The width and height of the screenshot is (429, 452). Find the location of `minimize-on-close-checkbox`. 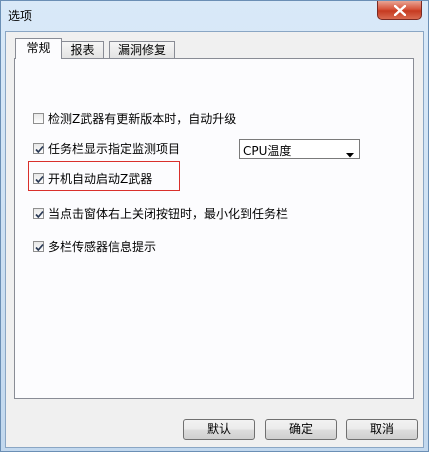

minimize-on-close-checkbox is located at coordinates (38, 213).